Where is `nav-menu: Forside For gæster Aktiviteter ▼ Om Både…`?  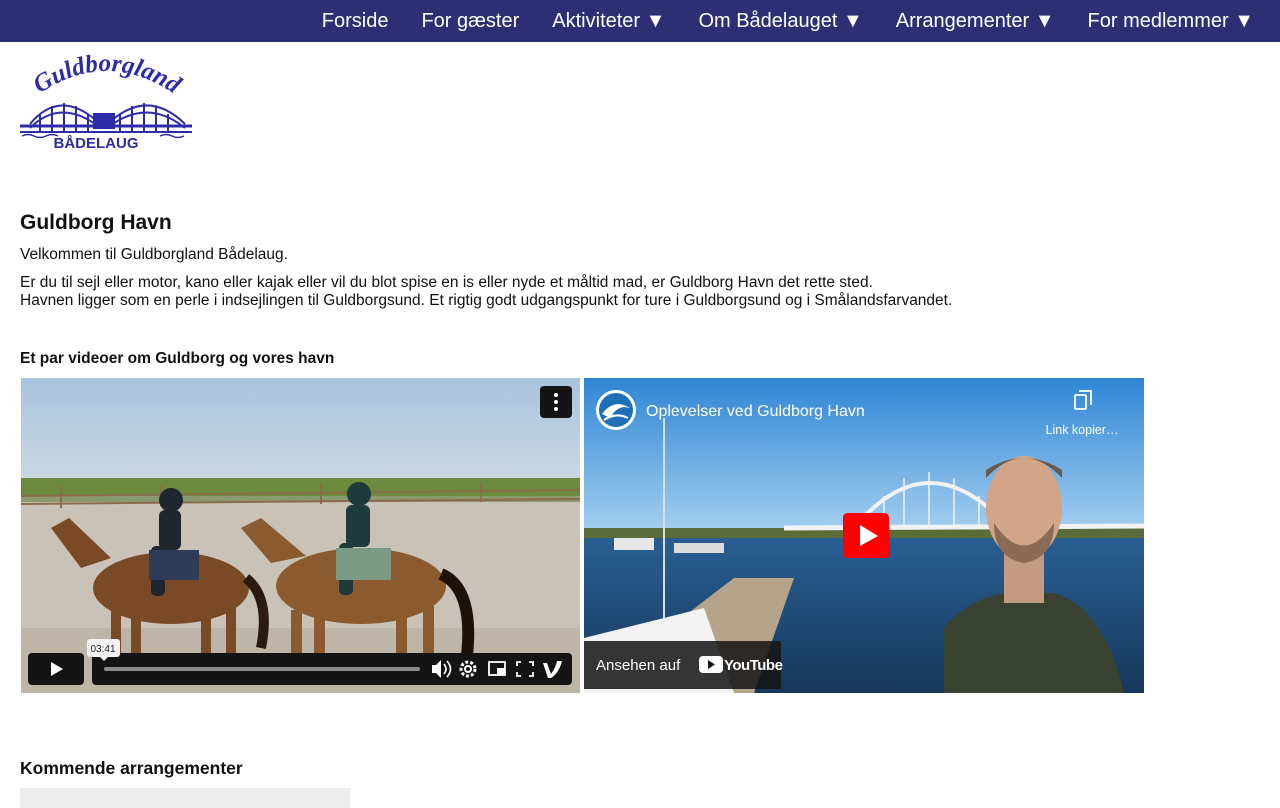 nav-menu: Forside For gæster Aktiviteter ▼ Om Både… is located at coordinates (788, 21).